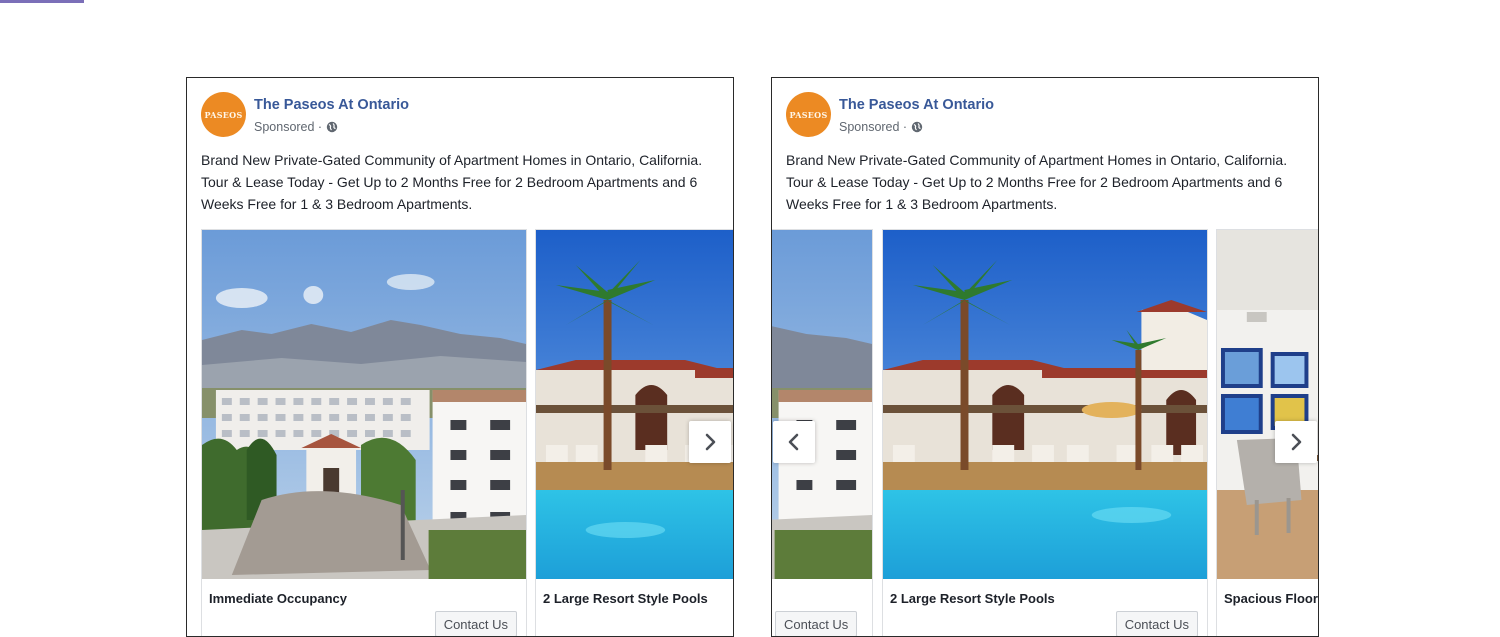  I want to click on chevron-left-icon, so click(794, 442).